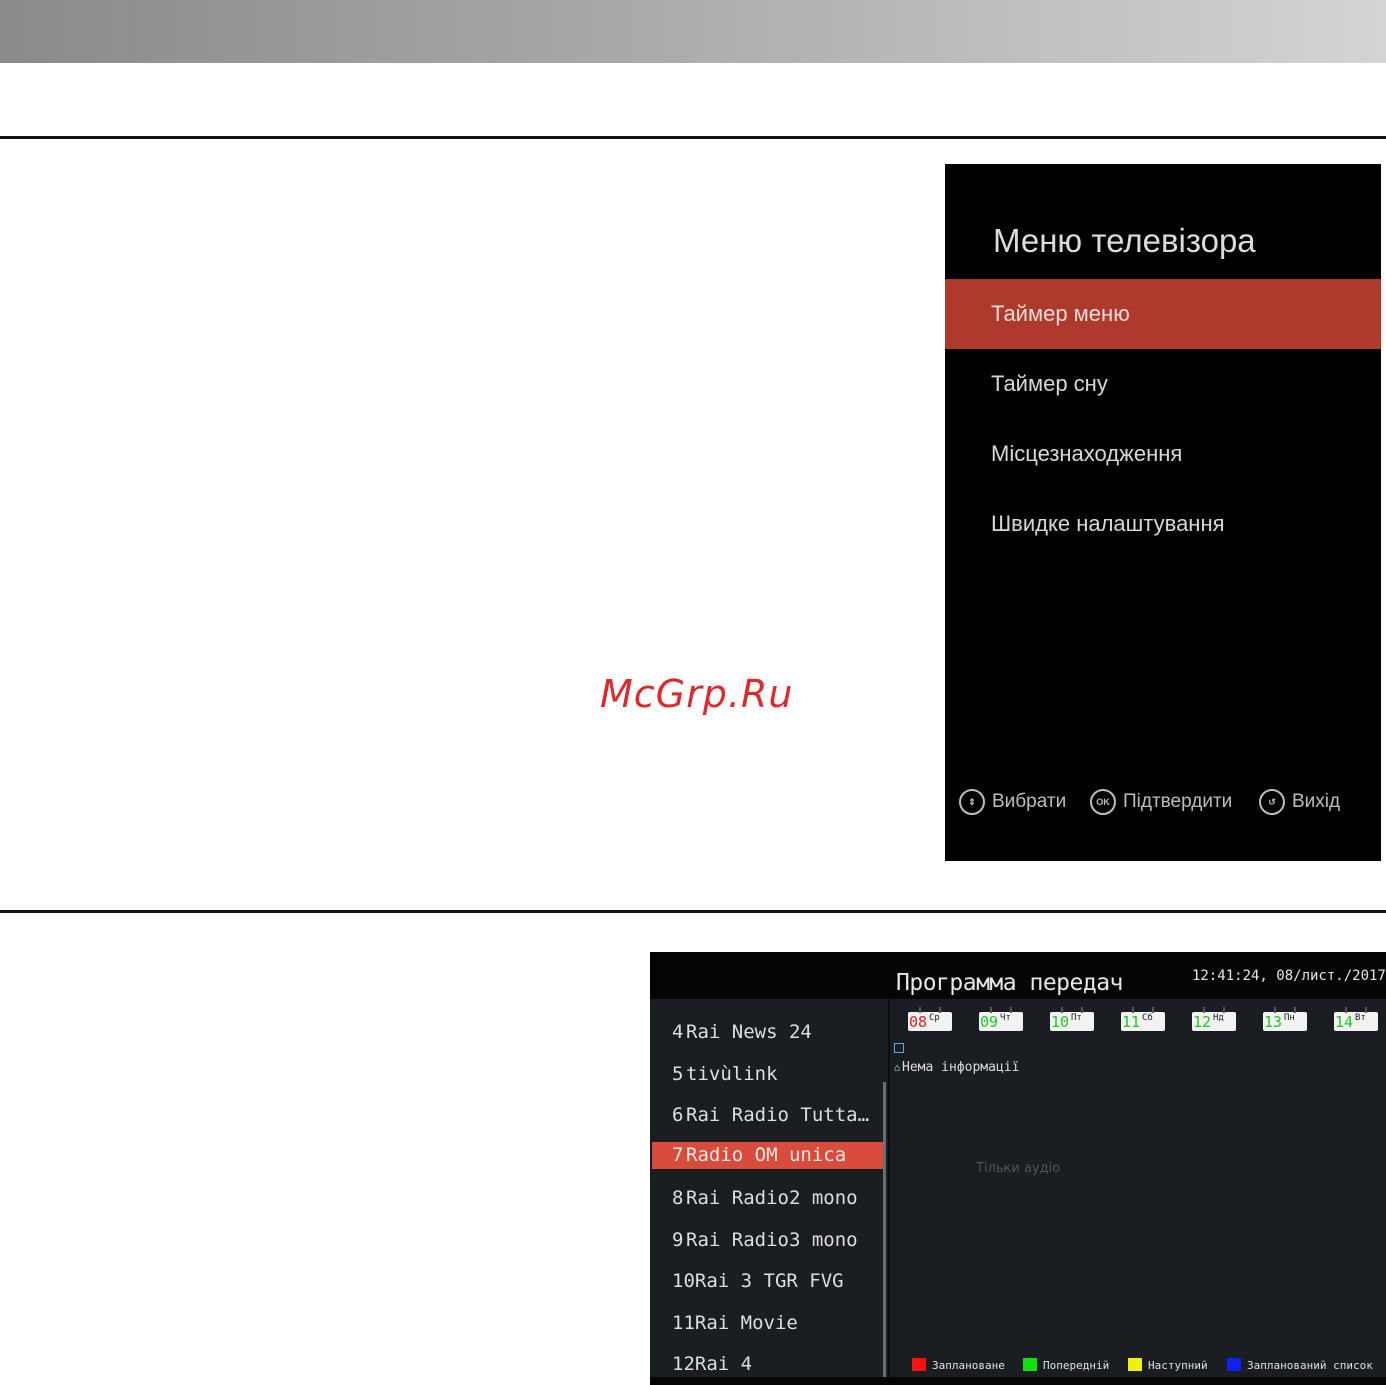  What do you see at coordinates (918, 1022) in the screenshot?
I see `day-number: 08` at bounding box center [918, 1022].